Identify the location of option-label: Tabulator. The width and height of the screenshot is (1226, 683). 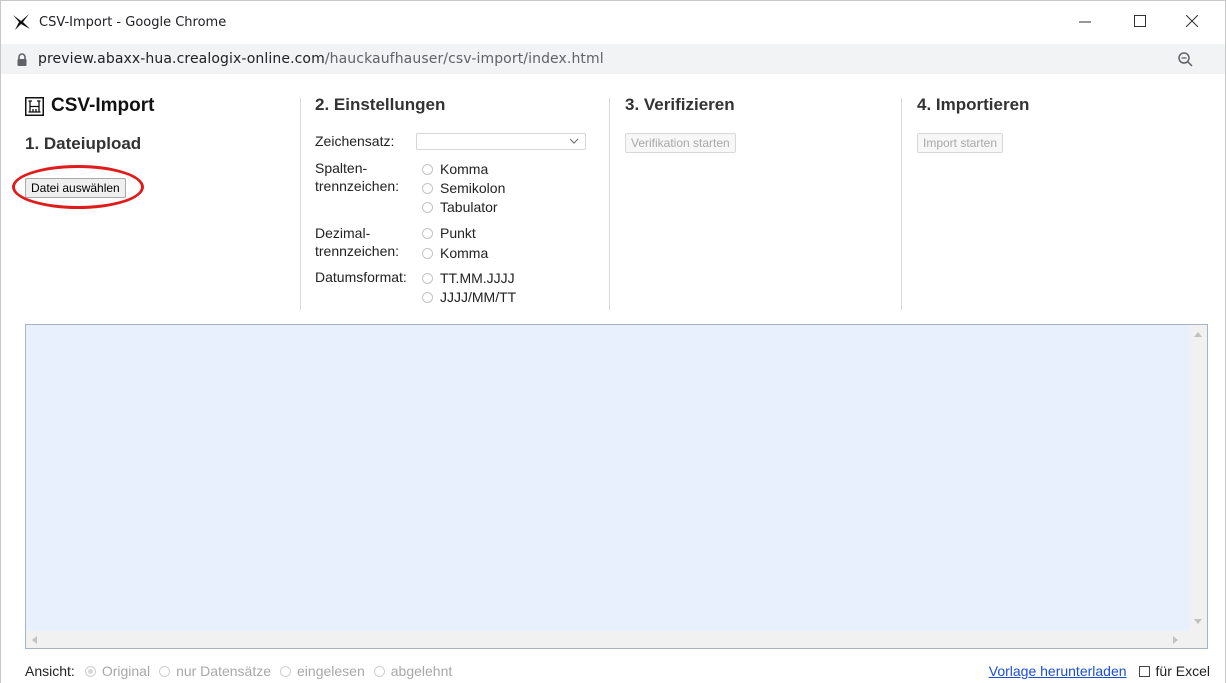
(469, 207).